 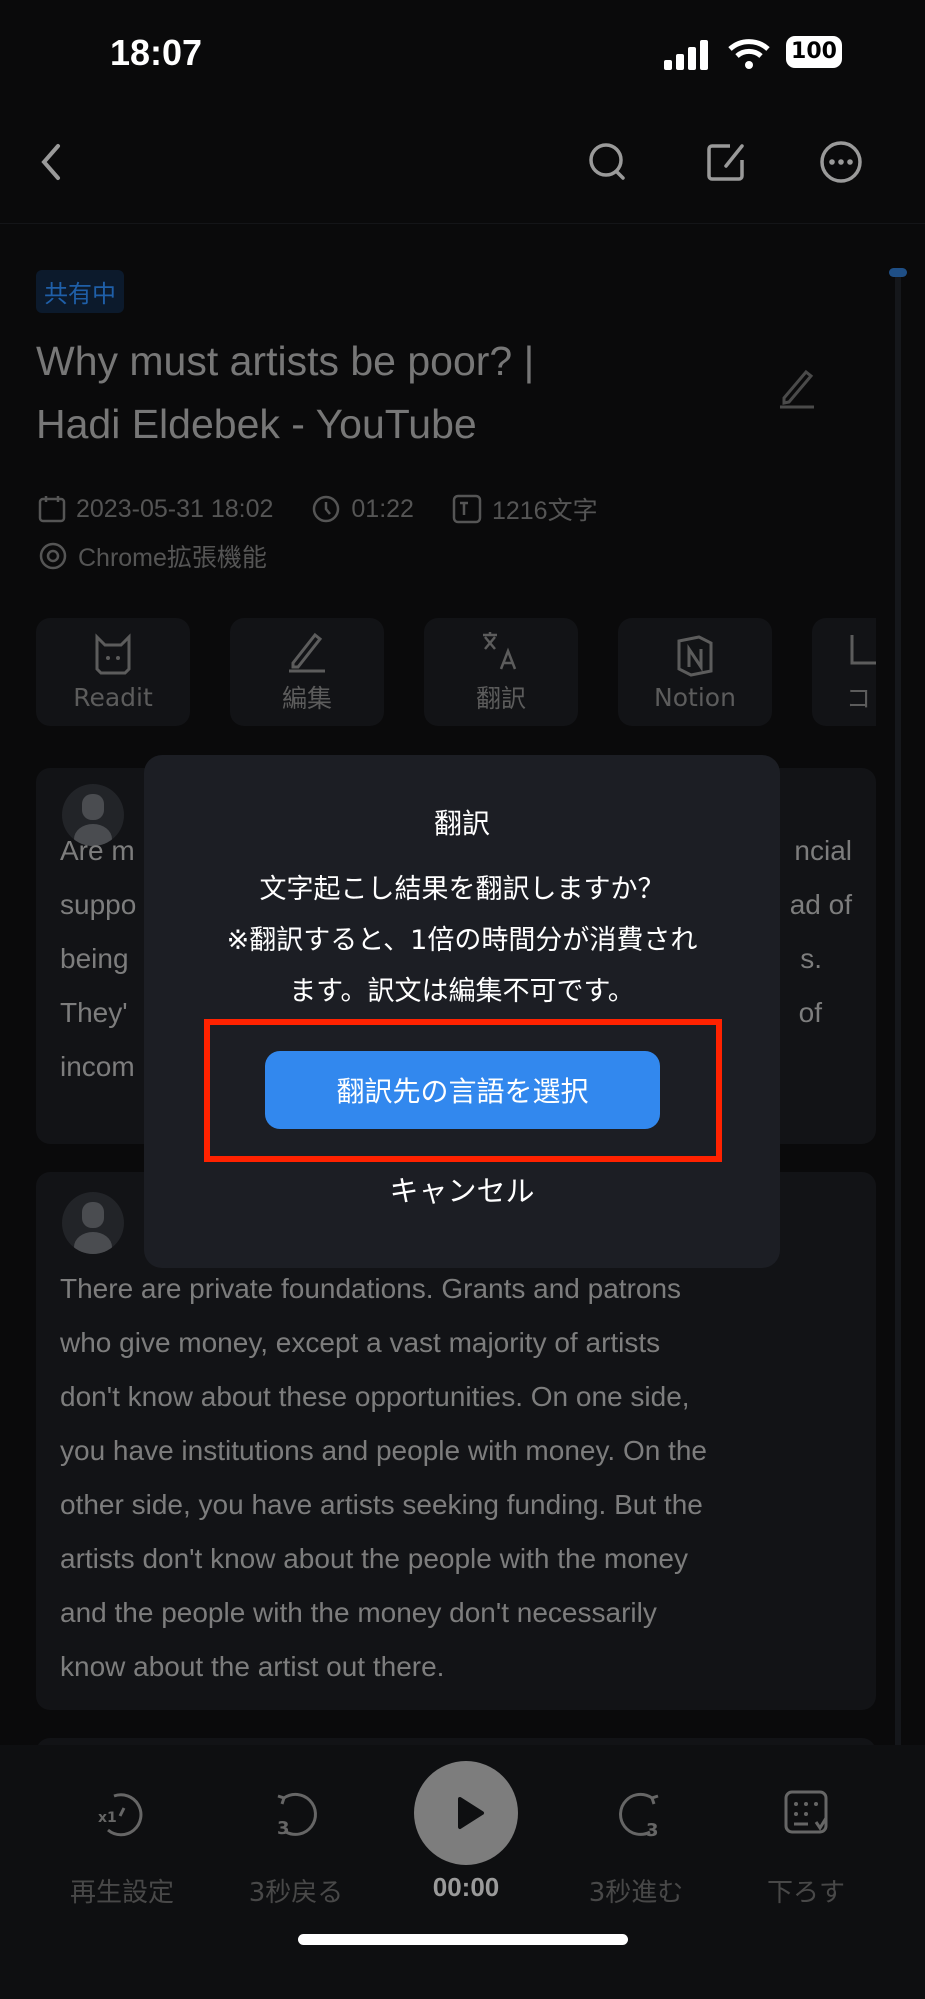 What do you see at coordinates (256, 424) in the screenshot?
I see `title-line: Hadi Eldebek - YouTube` at bounding box center [256, 424].